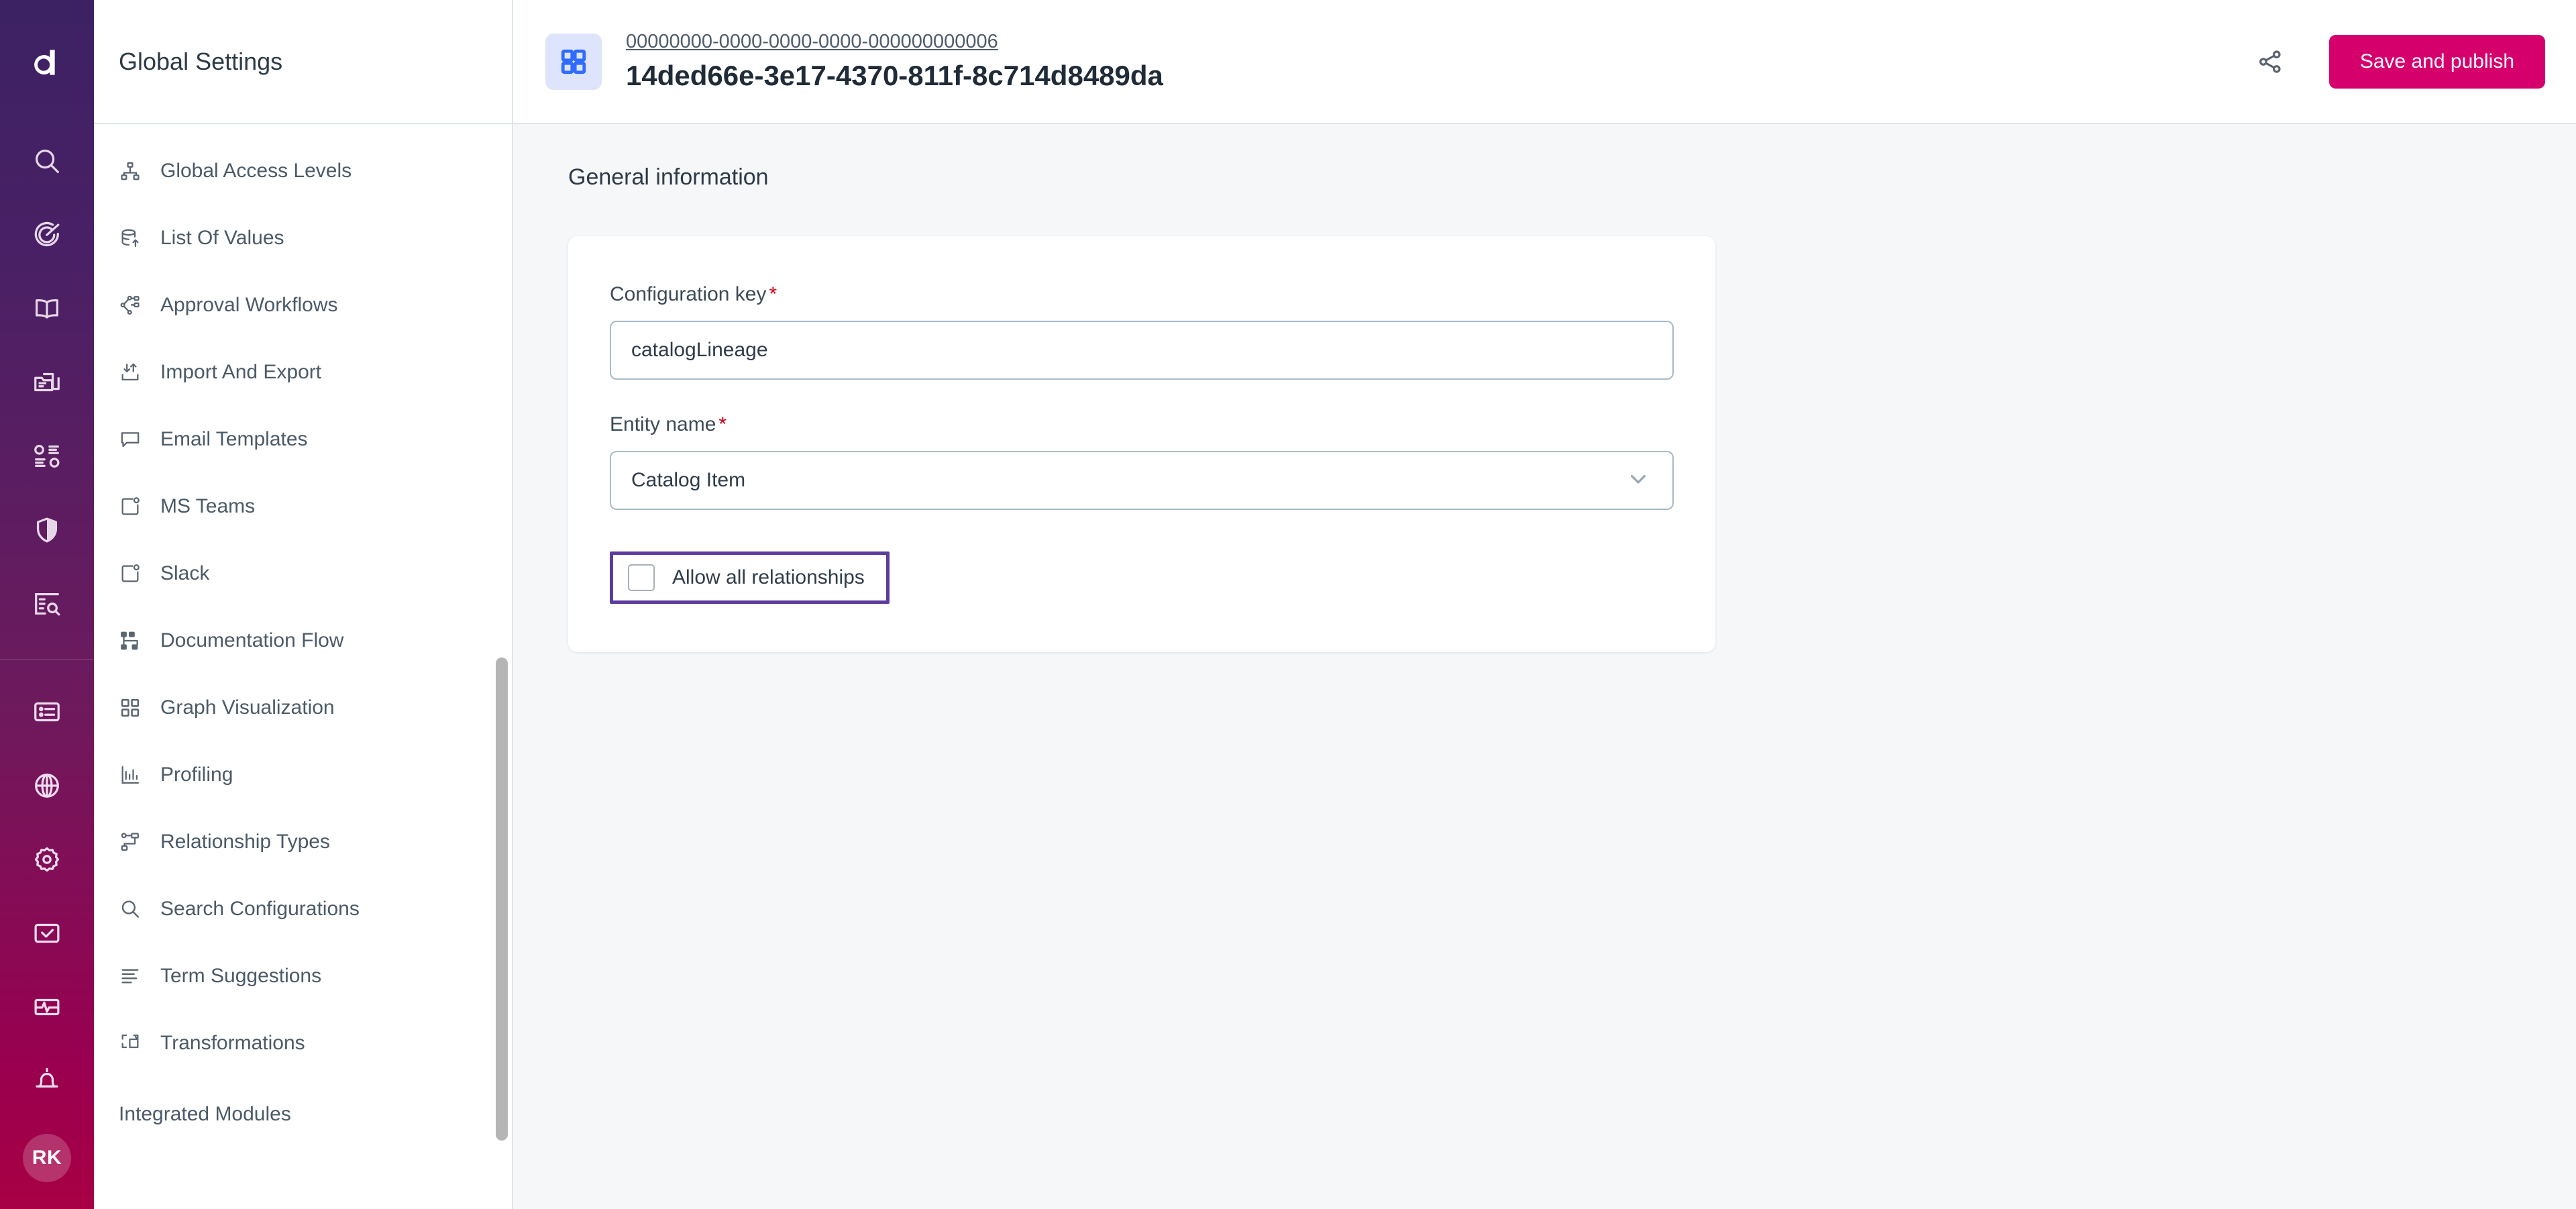 The image size is (2576, 1209). I want to click on sidebar-item-label: Transformations, so click(232, 1043).